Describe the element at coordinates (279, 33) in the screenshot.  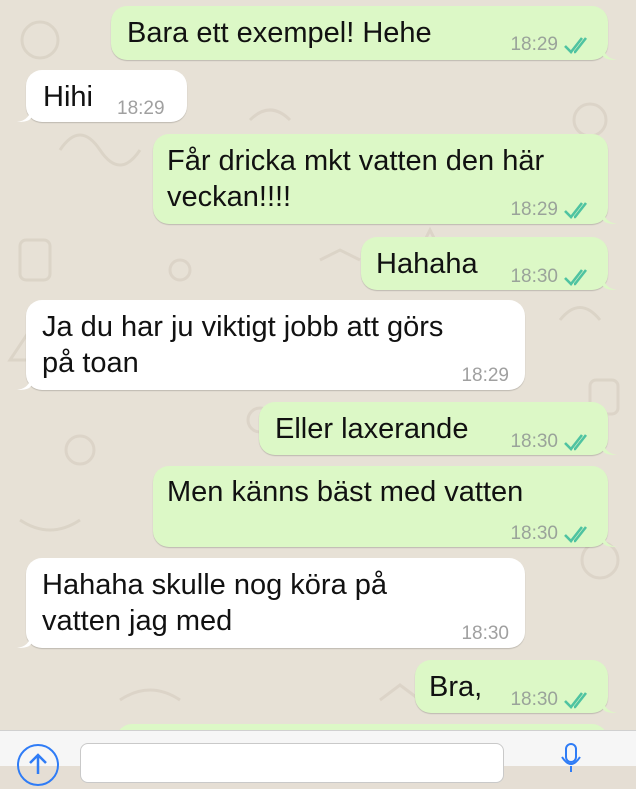
I see `message-text: Bara ett exempel! Hehe` at that location.